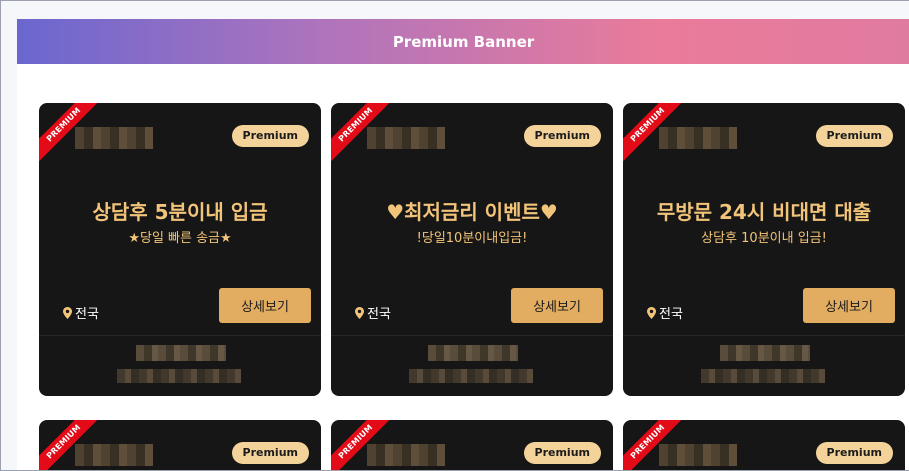  Describe the element at coordinates (180, 212) in the screenshot. I see `card-headline: 상담후 5분이내 입금` at that location.